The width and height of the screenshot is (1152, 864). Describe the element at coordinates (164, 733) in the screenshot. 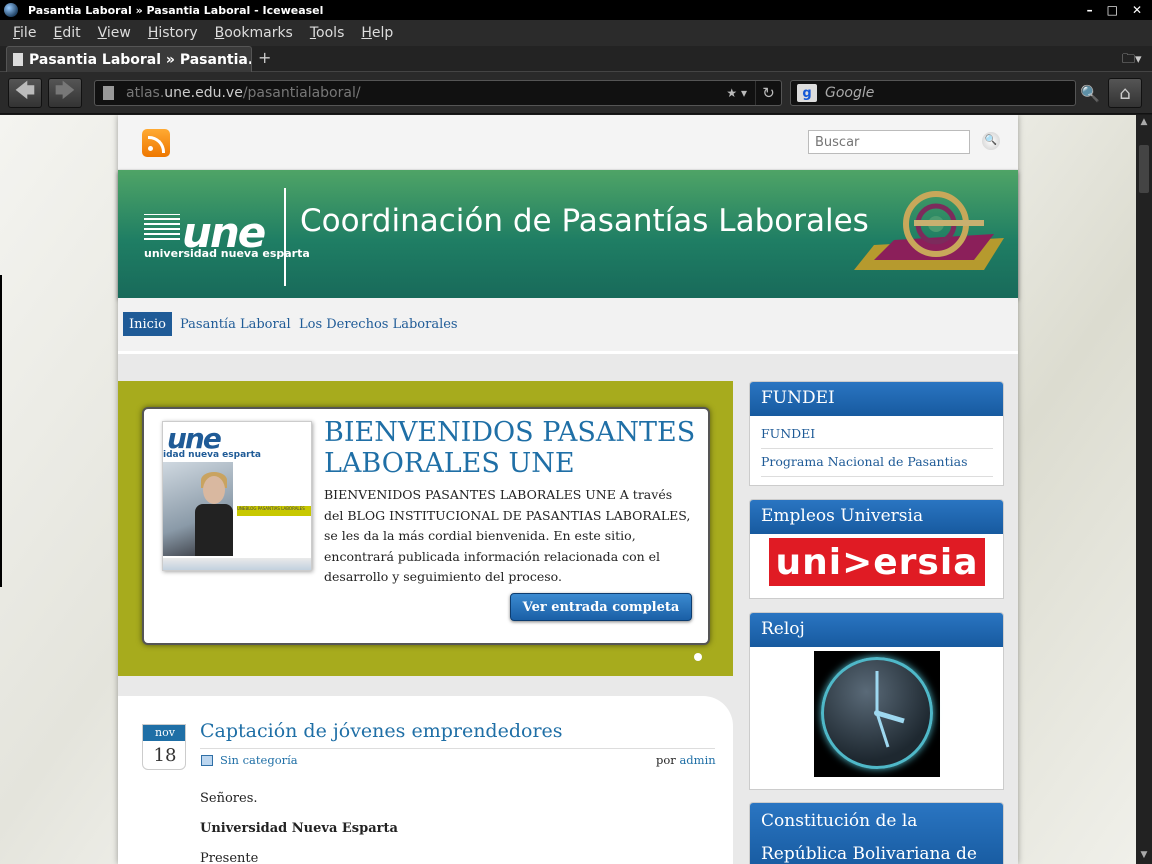

I see `post-month: nov` at that location.